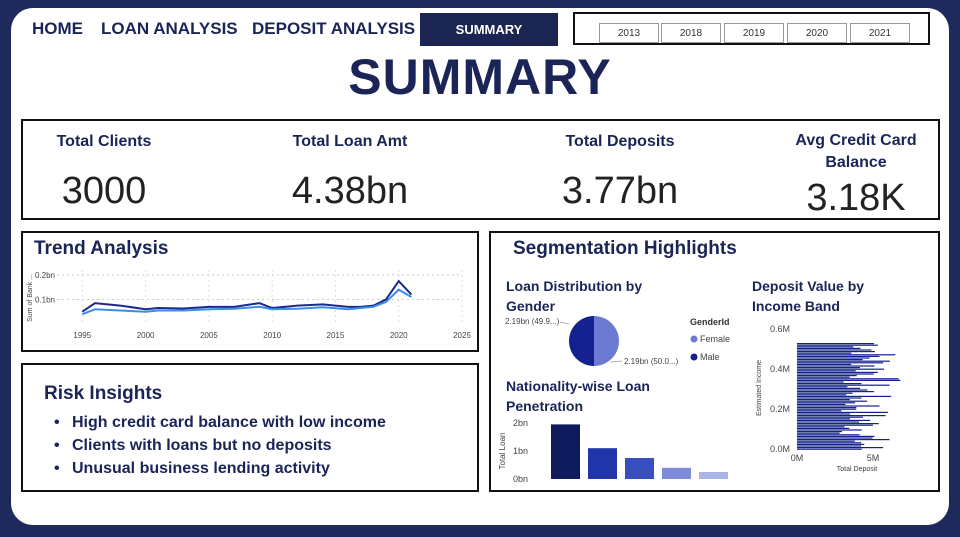 The height and width of the screenshot is (537, 960). I want to click on x-tick-label: 2000, so click(146, 335).